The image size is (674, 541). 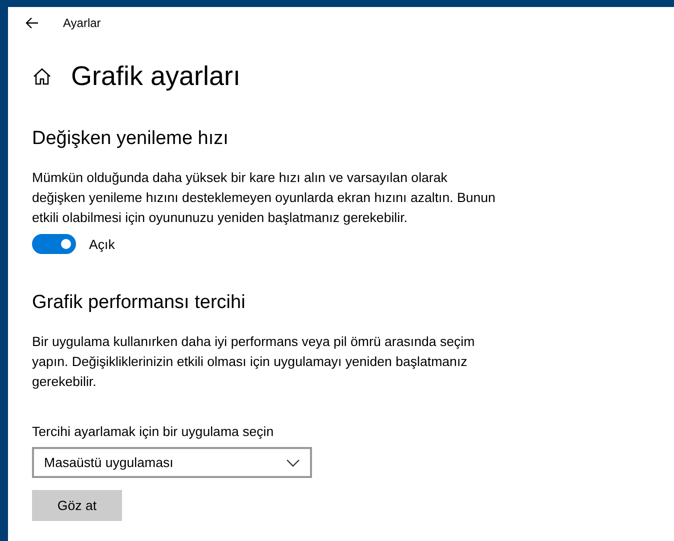 What do you see at coordinates (293, 462) in the screenshot?
I see `chevron-down-icon` at bounding box center [293, 462].